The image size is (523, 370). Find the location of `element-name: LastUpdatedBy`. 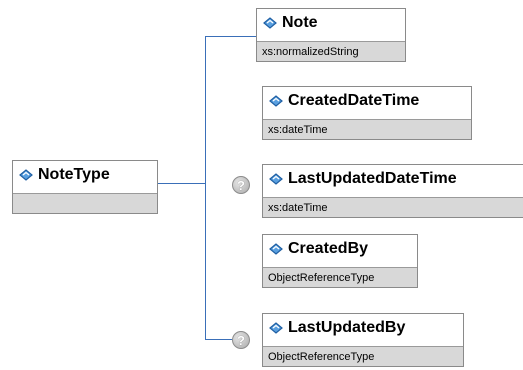

element-name: LastUpdatedBy is located at coordinates (347, 327).